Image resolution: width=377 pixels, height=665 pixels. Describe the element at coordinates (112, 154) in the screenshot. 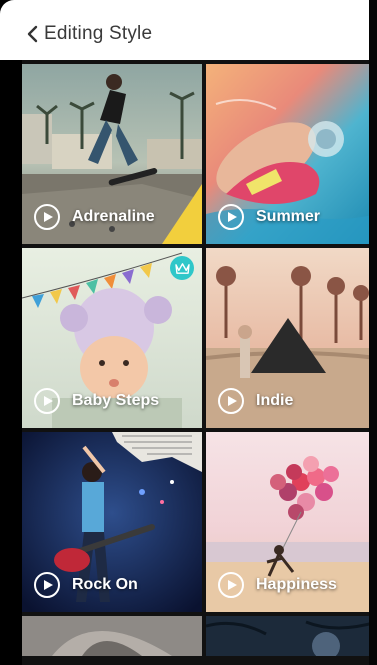

I see `style-tile-adrenaline: Adrenaline` at that location.